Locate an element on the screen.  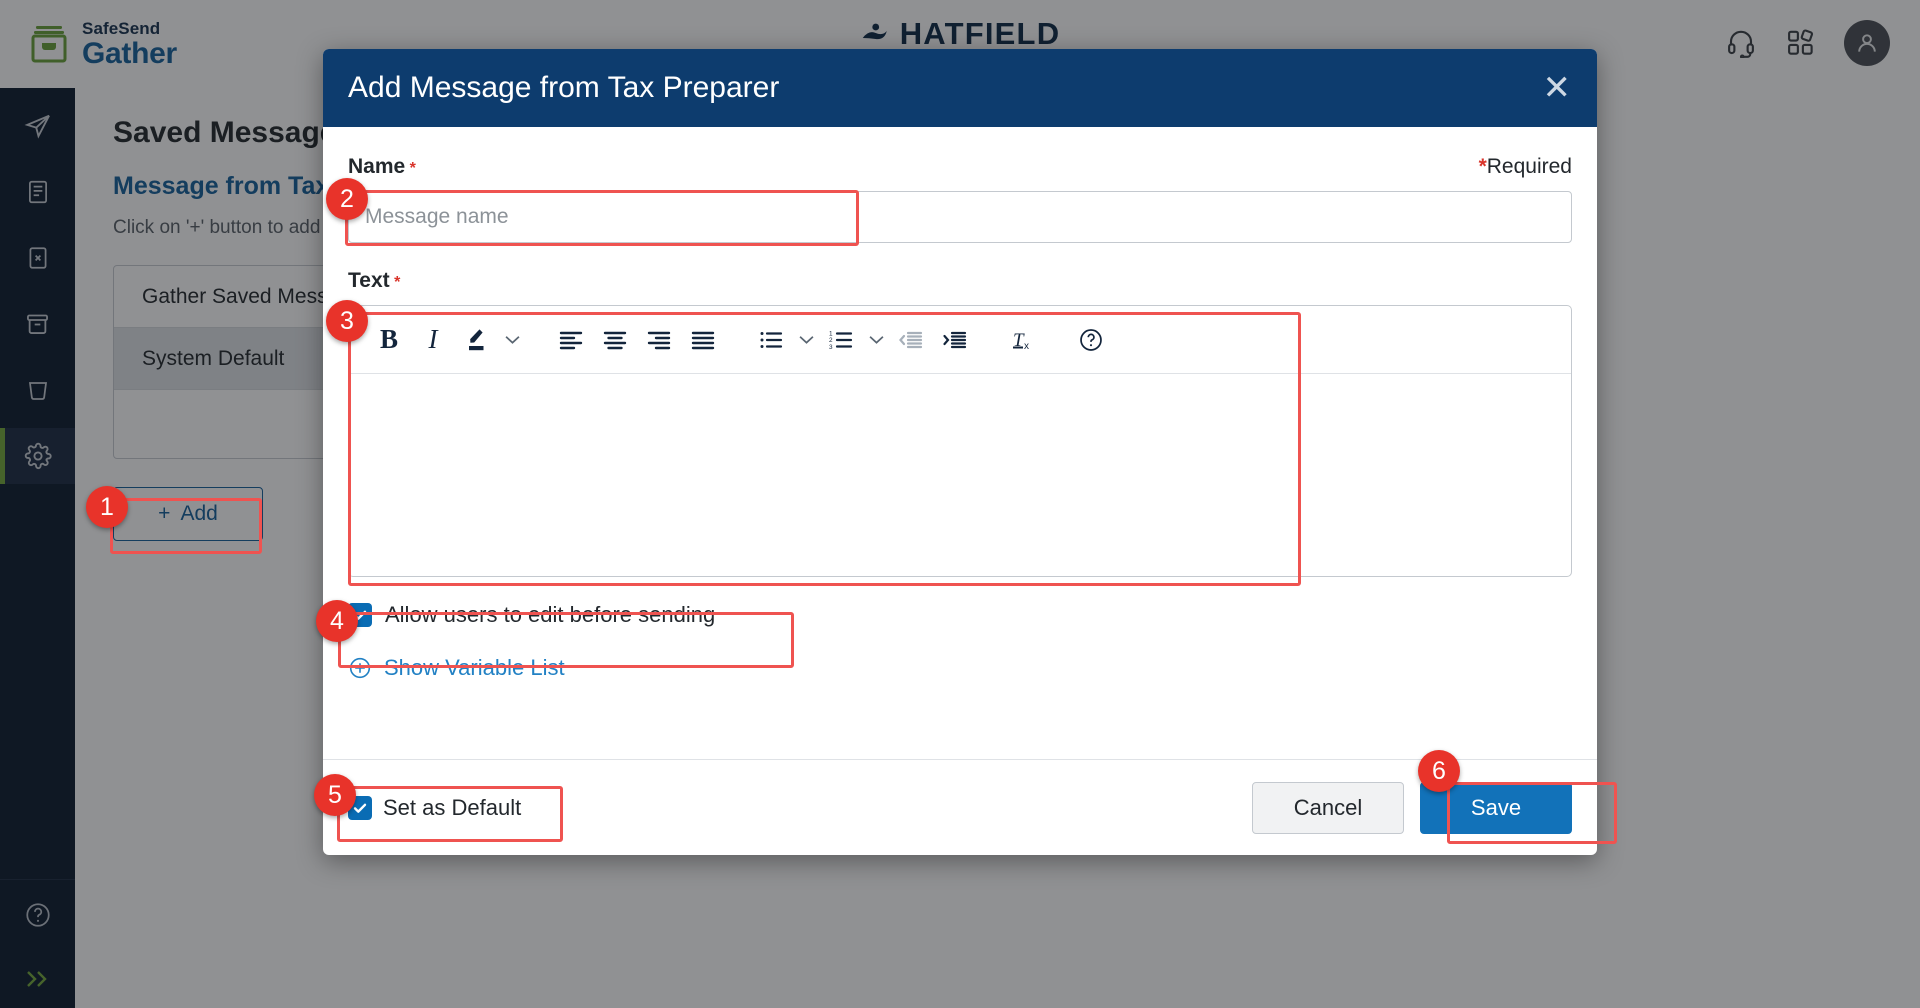
align-right-button is located at coordinates (659, 340).